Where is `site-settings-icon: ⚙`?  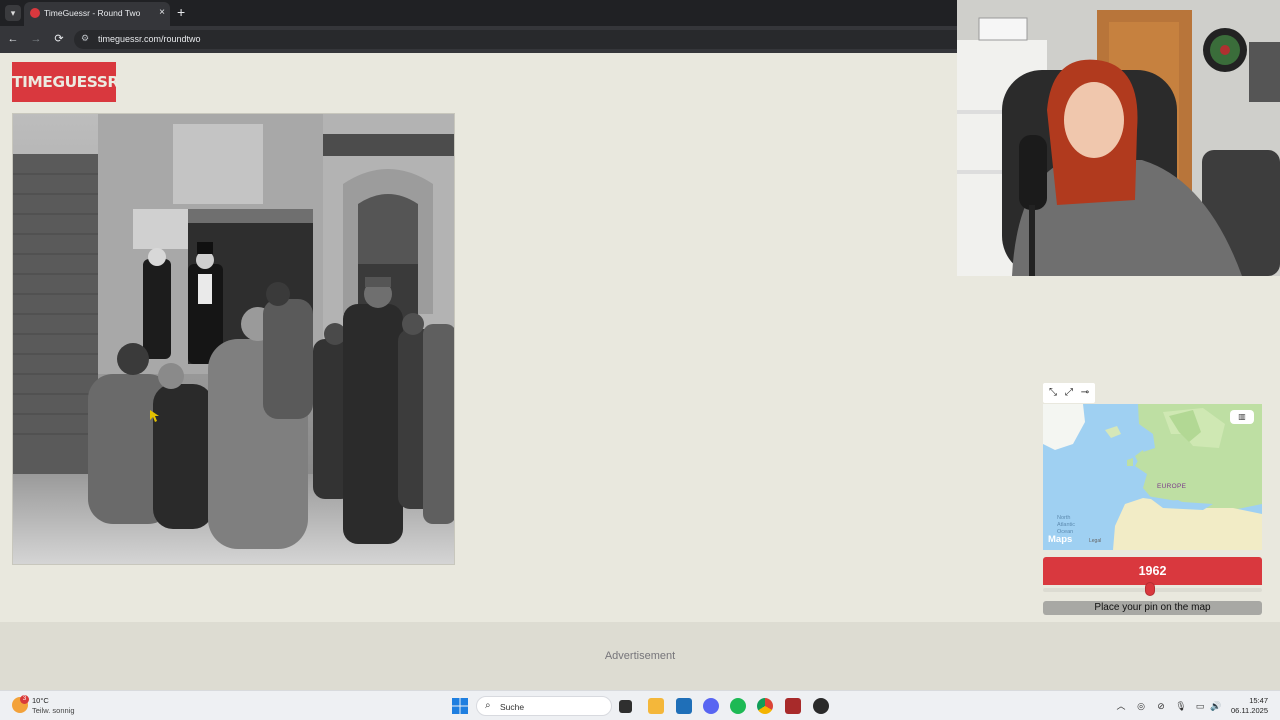
site-settings-icon: ⚙ is located at coordinates (85, 38).